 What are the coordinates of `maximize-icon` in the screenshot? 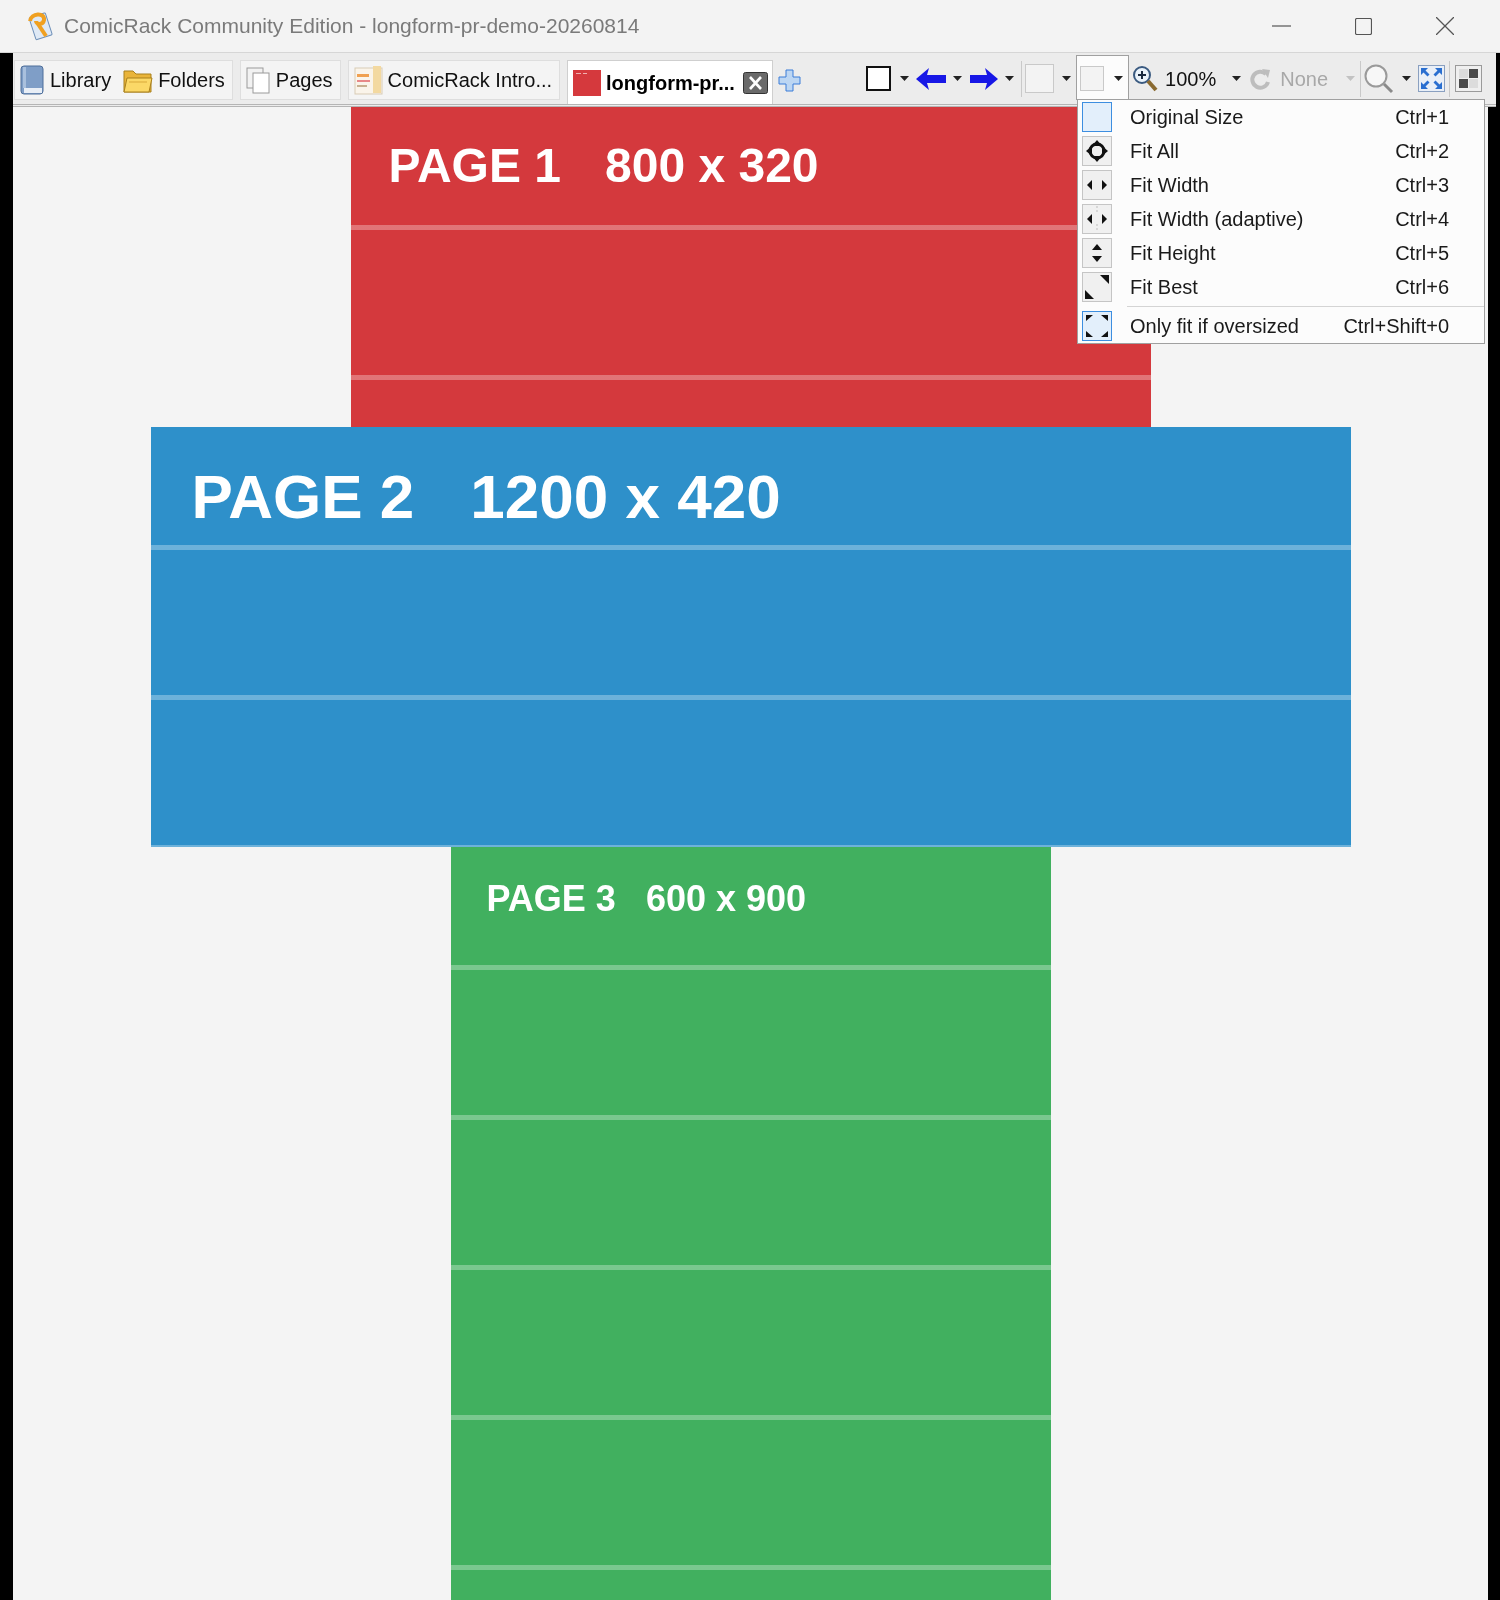 It's located at (1363, 26).